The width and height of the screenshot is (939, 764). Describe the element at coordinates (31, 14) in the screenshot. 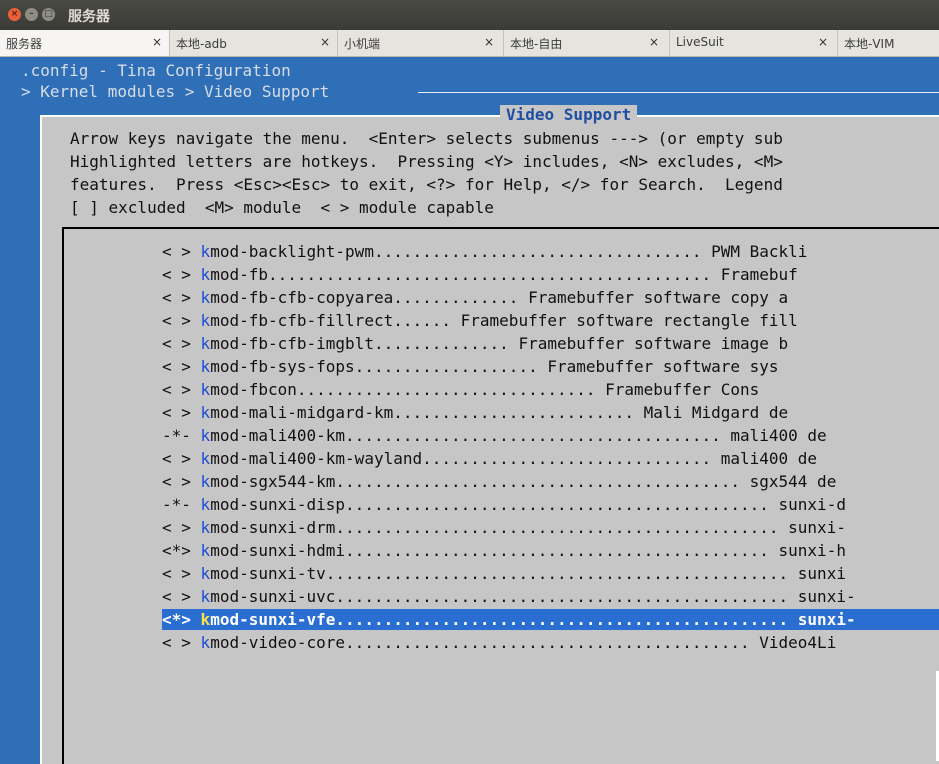

I see `window-minimize-button: –` at that location.